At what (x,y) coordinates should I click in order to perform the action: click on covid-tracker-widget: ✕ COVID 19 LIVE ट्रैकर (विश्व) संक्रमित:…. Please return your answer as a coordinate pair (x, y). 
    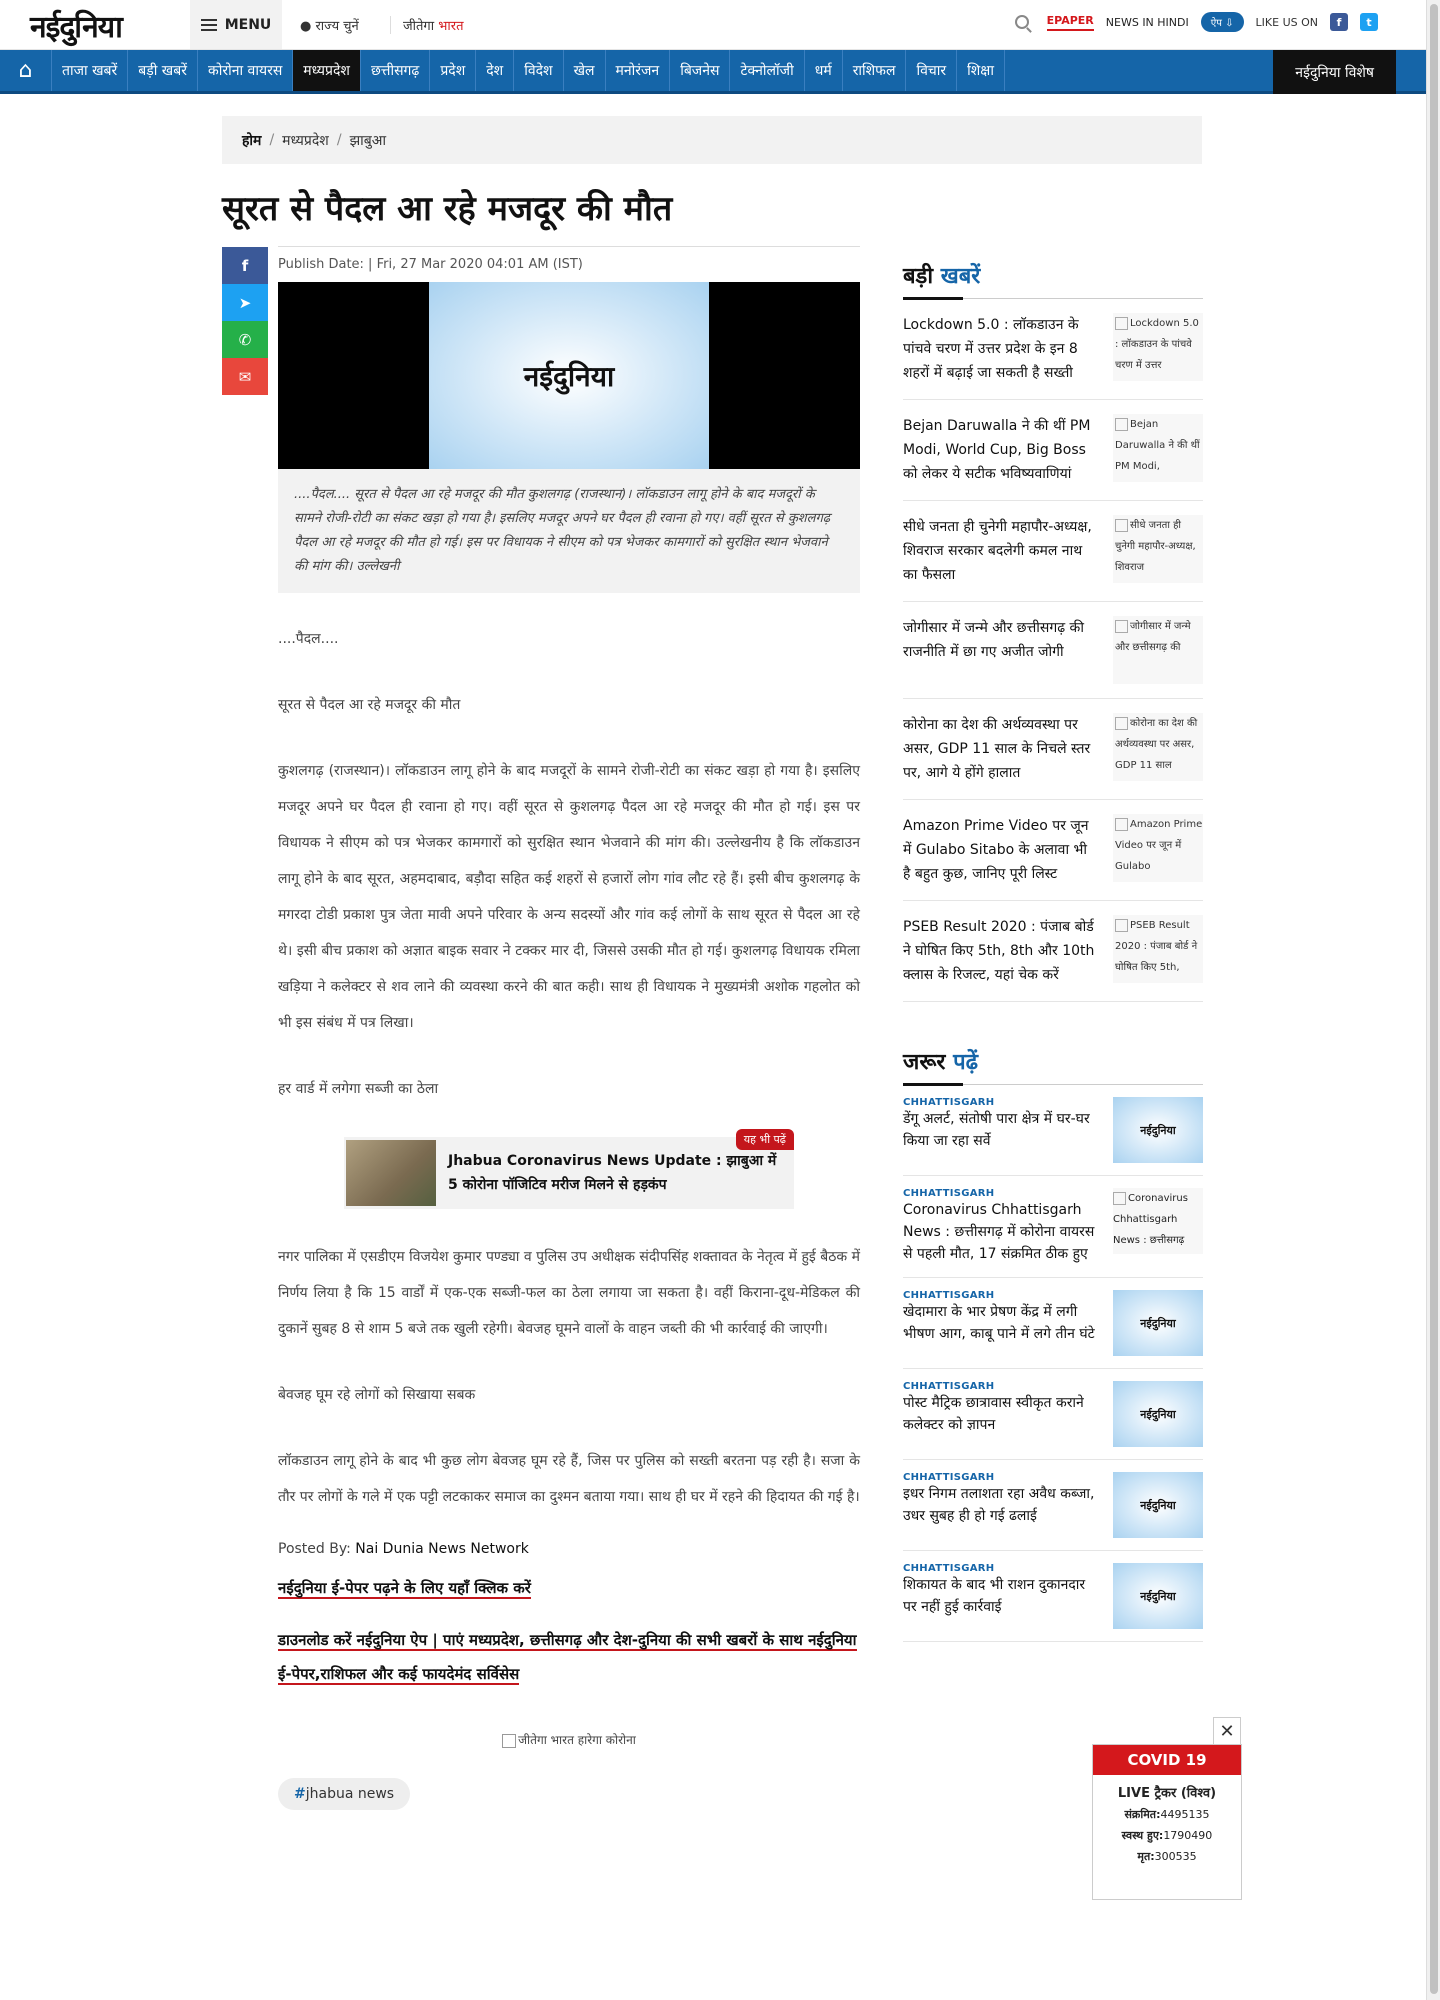
    Looking at the image, I should click on (1167, 1808).